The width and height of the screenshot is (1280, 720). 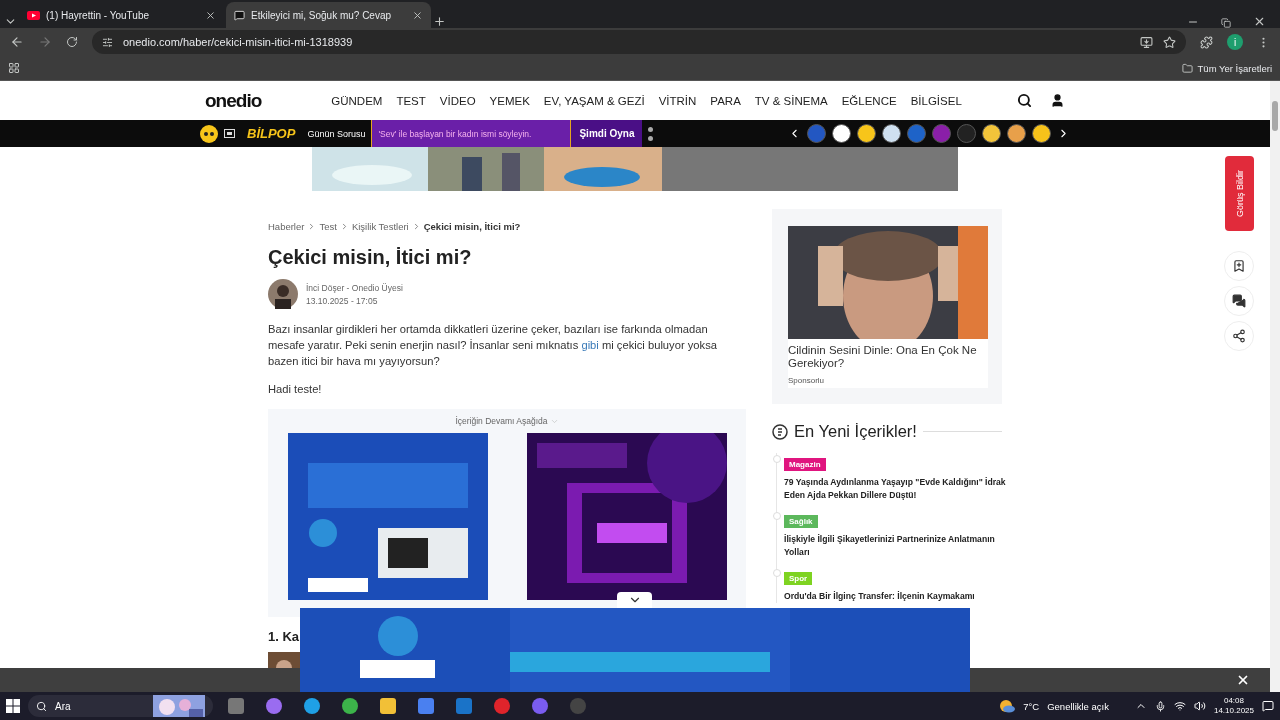 I want to click on share-button, so click(x=1239, y=336).